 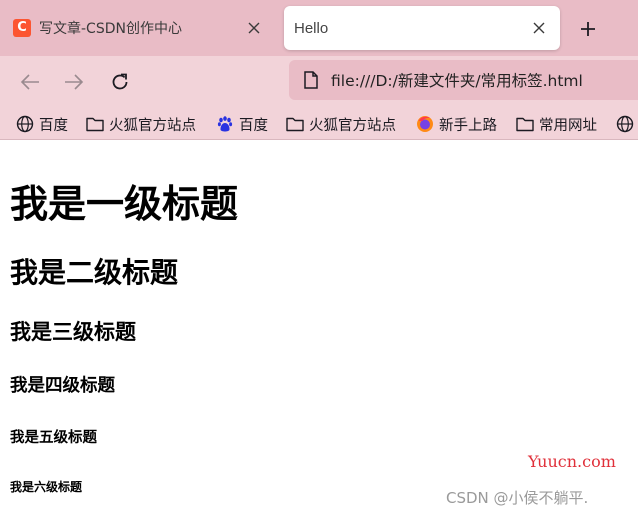 I want to click on yuucn-watermark: Yuucn.com, so click(x=572, y=461).